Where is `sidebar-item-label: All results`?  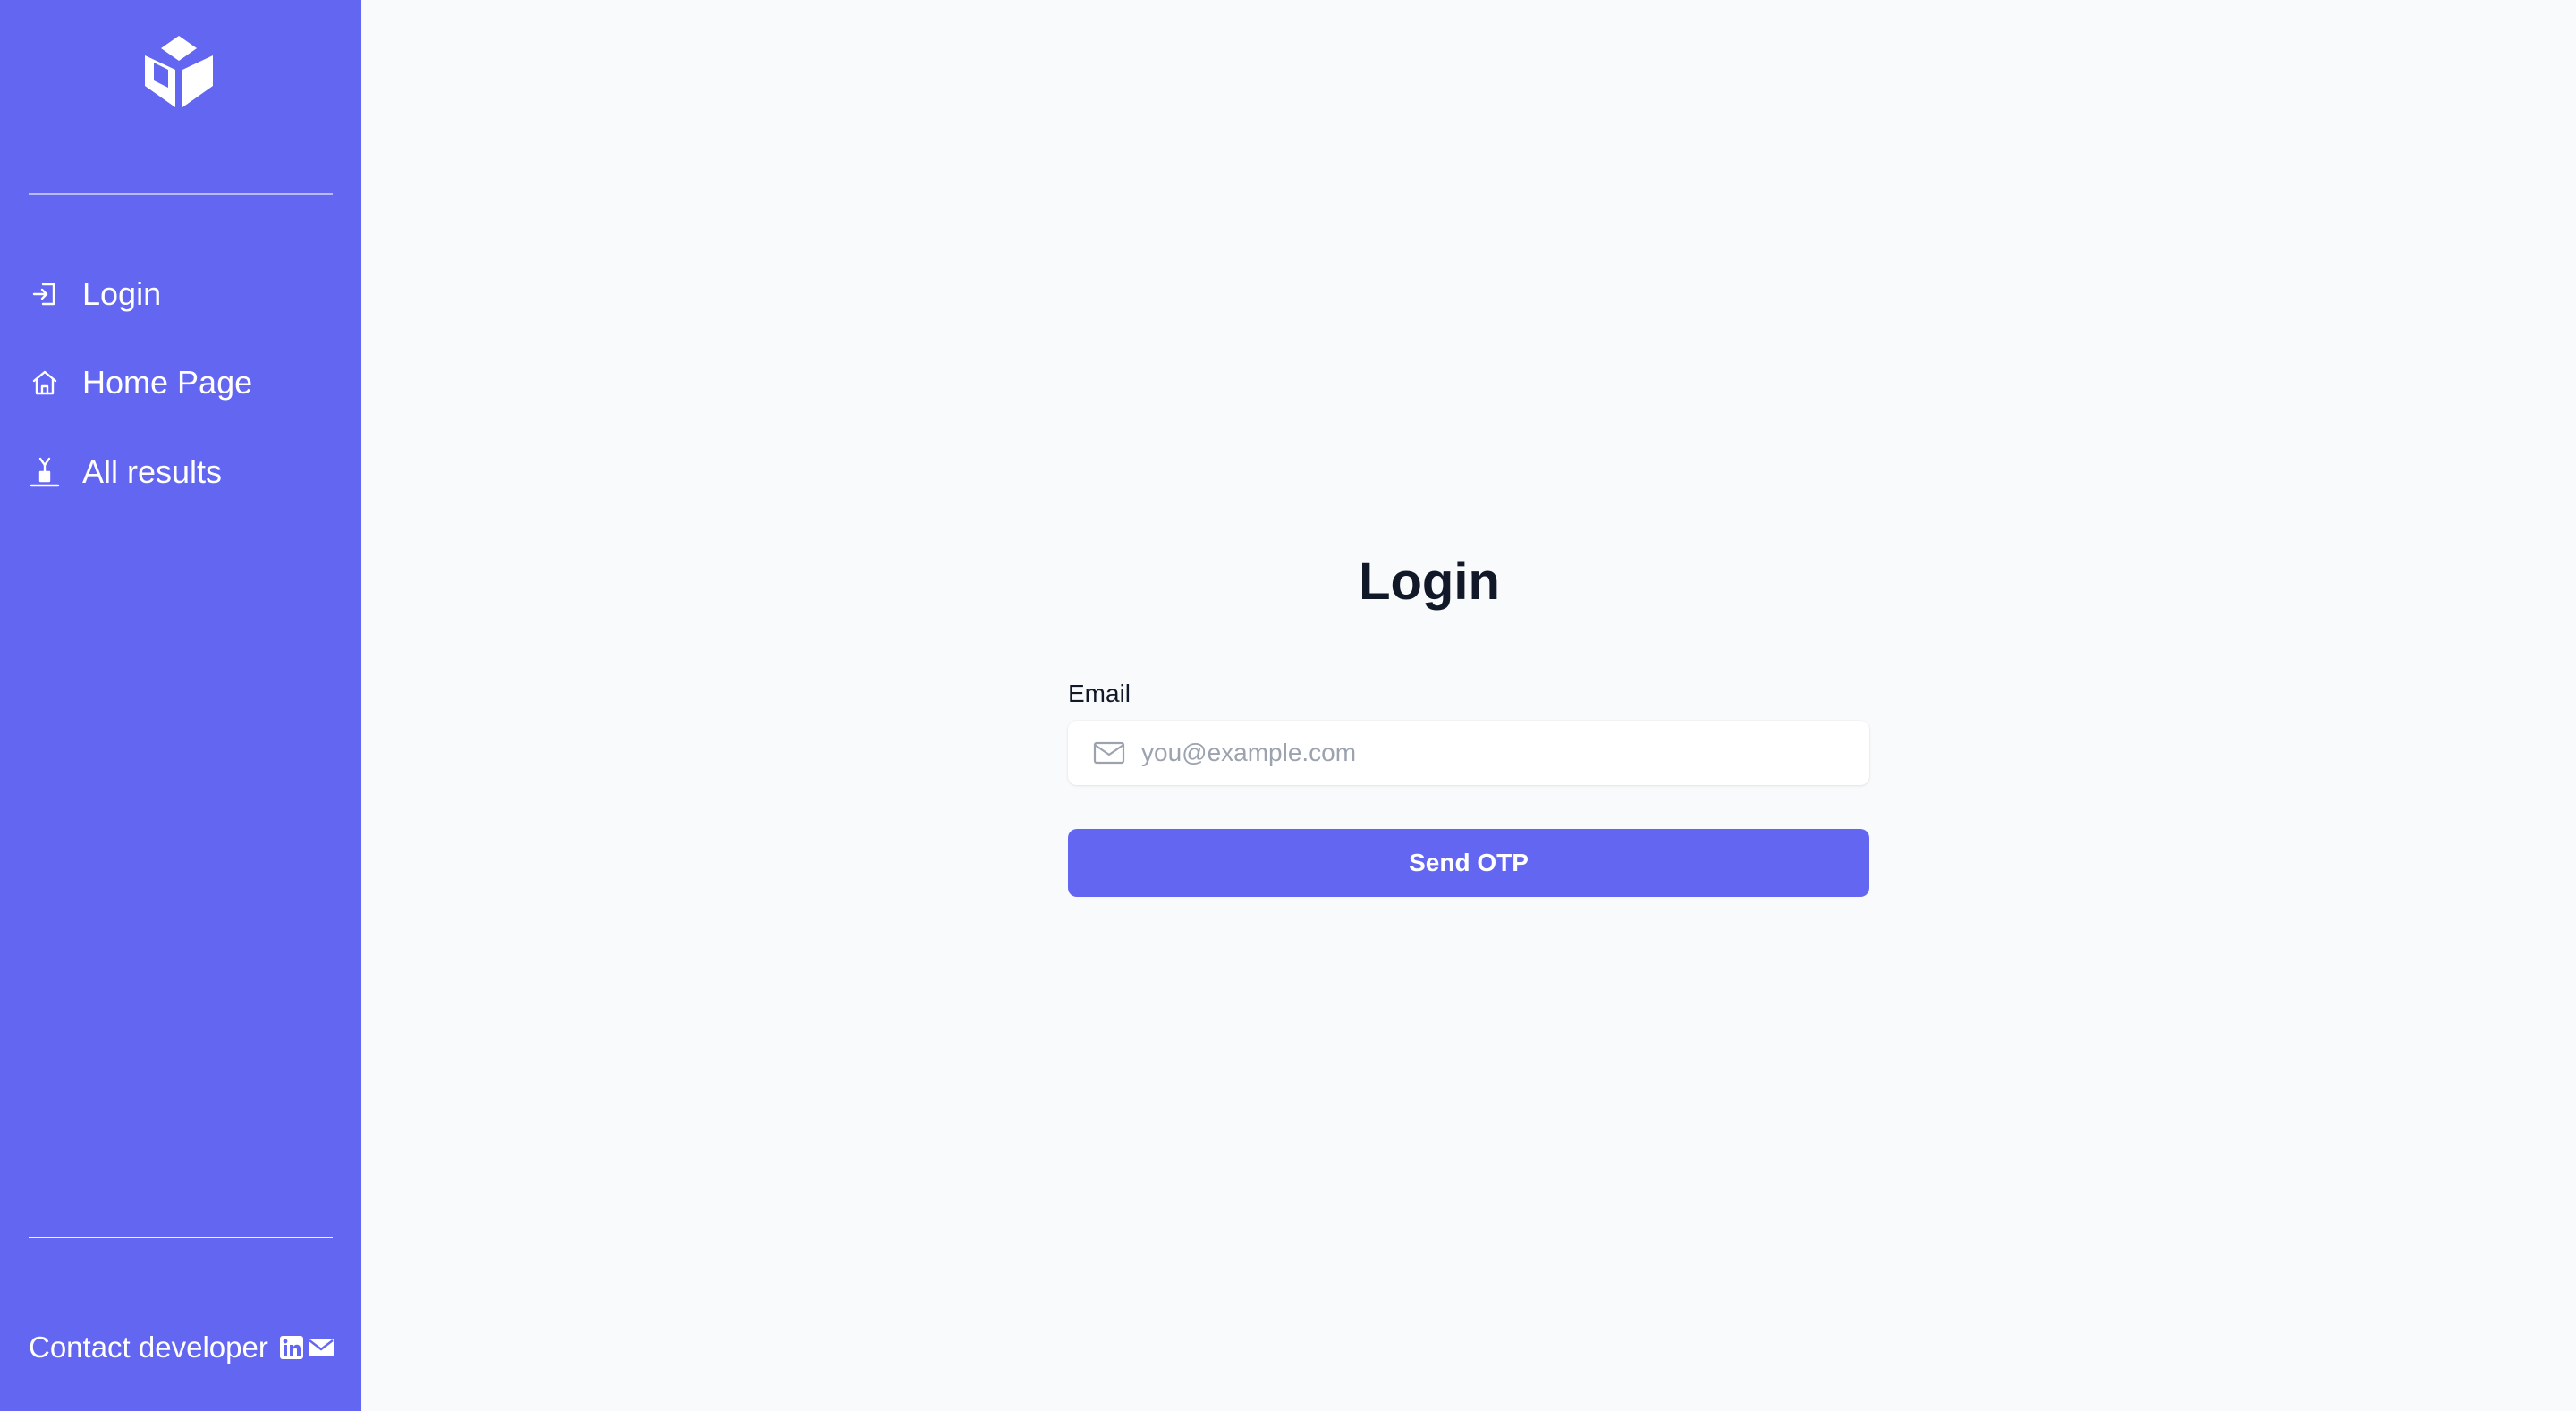
sidebar-item-label: All results is located at coordinates (152, 471).